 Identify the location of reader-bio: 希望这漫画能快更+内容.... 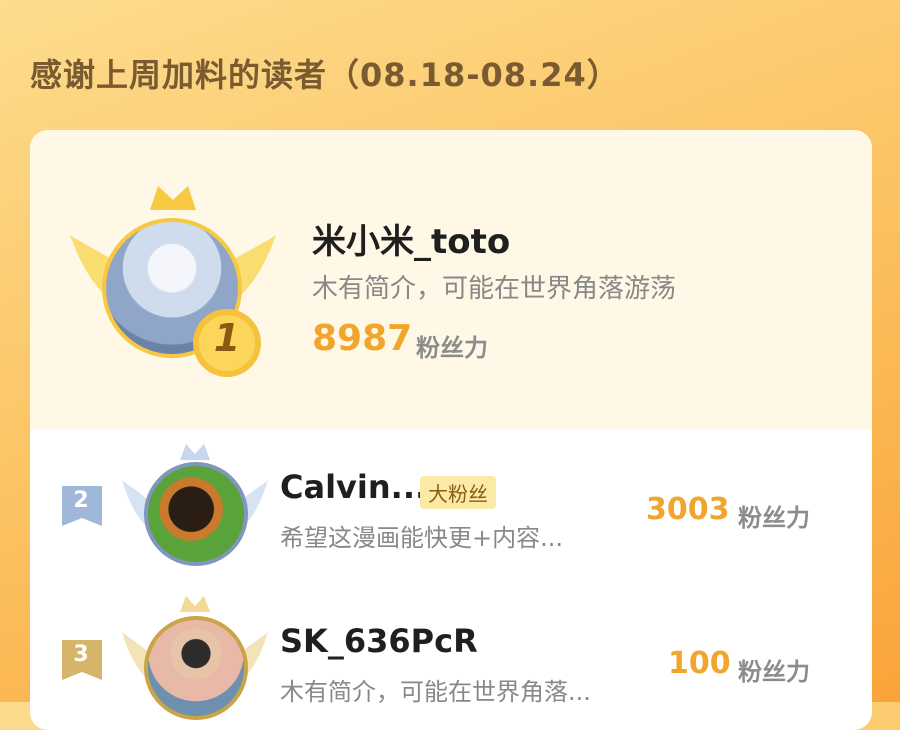
(421, 538).